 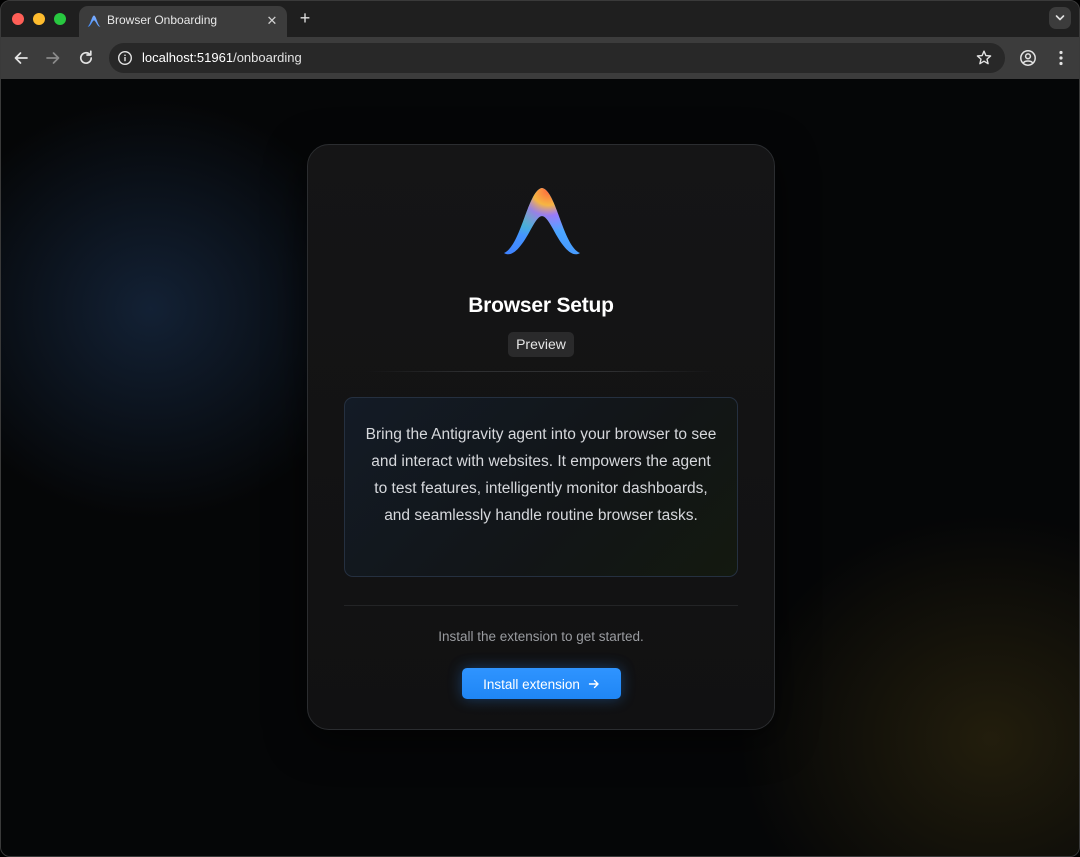 What do you see at coordinates (305, 18) in the screenshot?
I see `new-tab-icon: +` at bounding box center [305, 18].